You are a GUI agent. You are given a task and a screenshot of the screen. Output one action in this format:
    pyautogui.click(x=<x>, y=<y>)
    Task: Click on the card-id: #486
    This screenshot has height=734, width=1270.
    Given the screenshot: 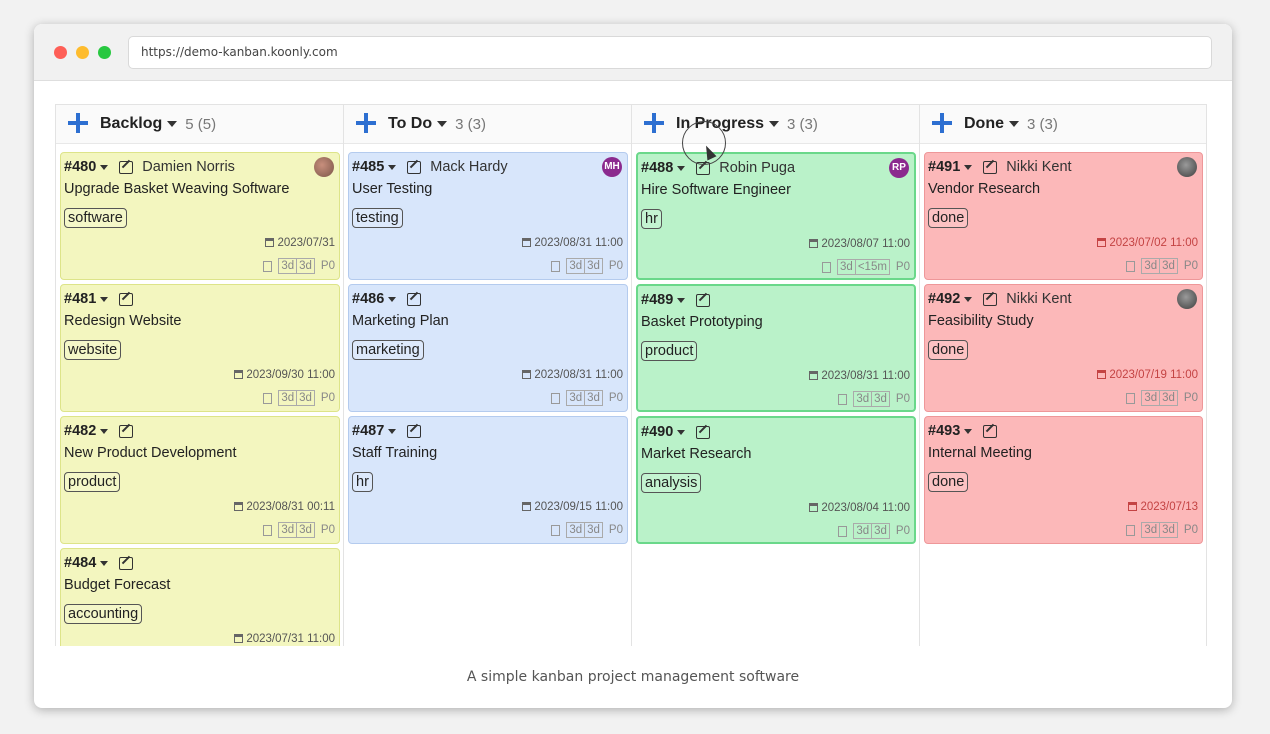 What is the action you would take?
    pyautogui.click(x=368, y=299)
    